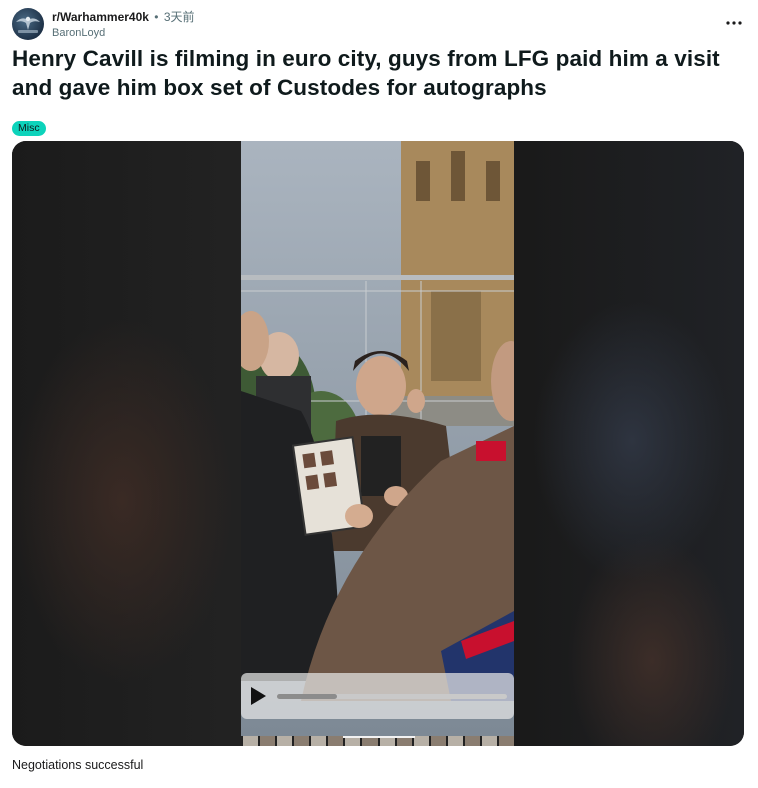  Describe the element at coordinates (100, 17) in the screenshot. I see `subreddit-name: r/Warhammer40k` at that location.